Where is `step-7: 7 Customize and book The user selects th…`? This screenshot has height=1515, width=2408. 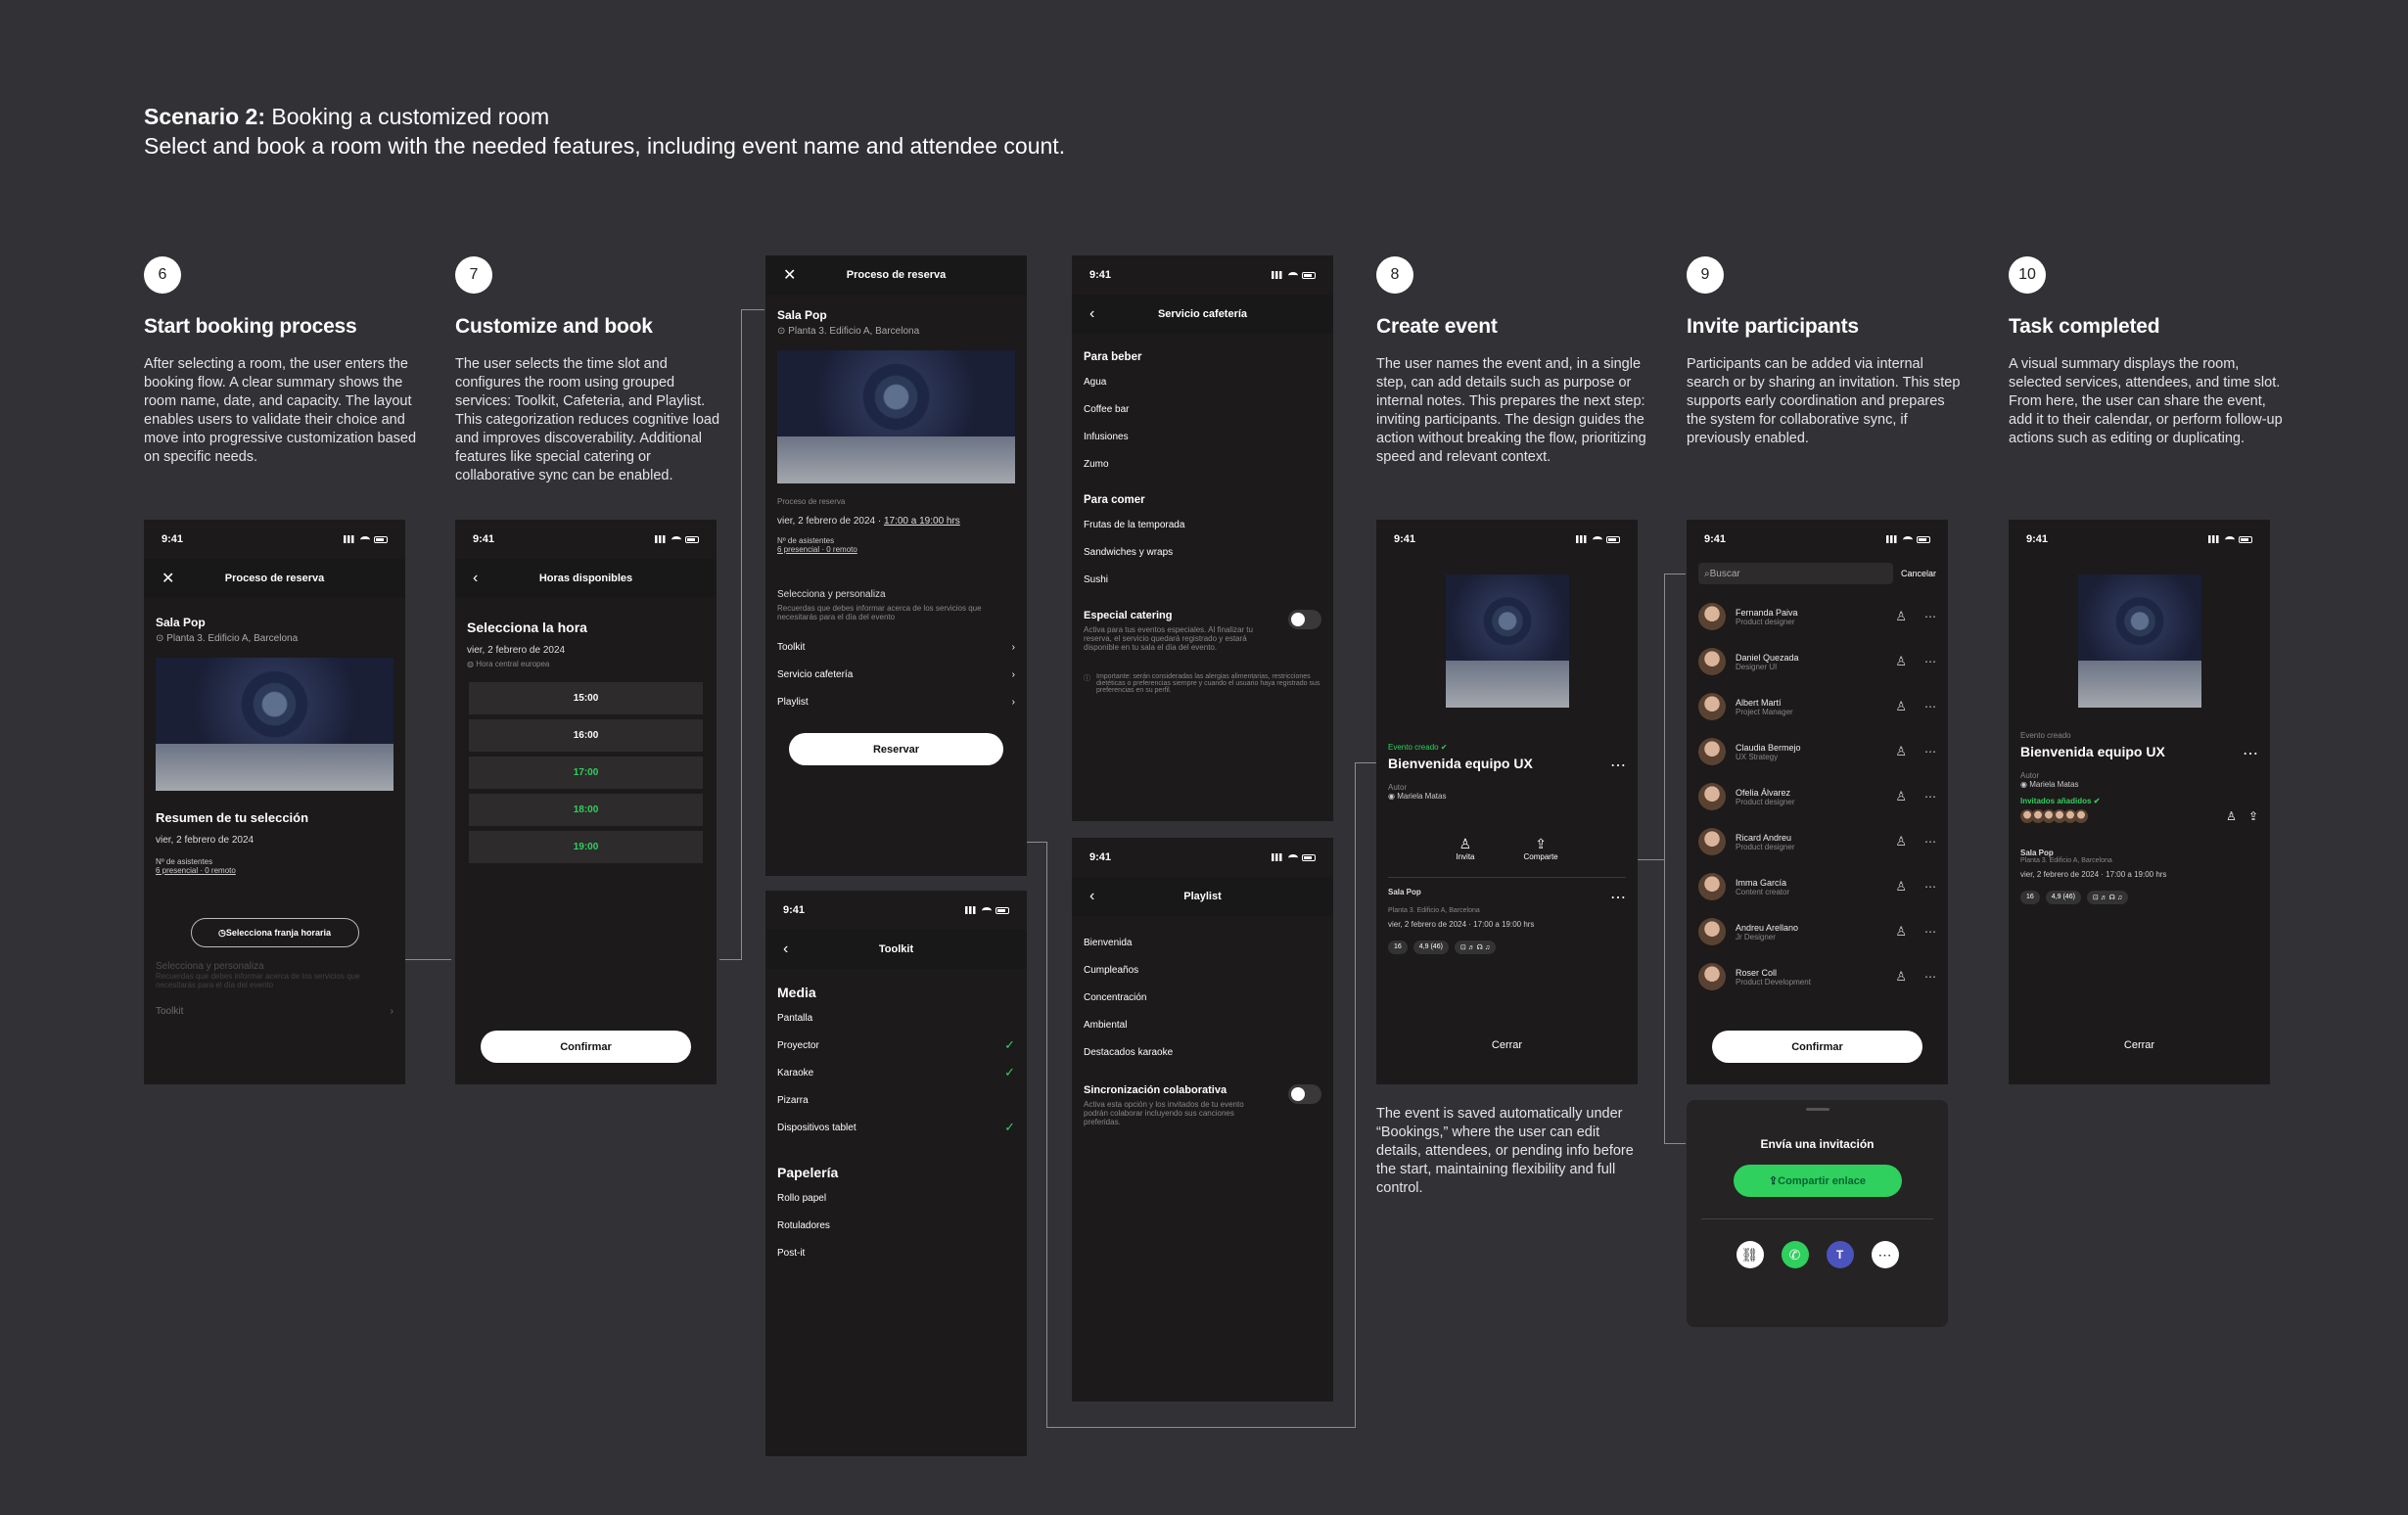
step-7: 7 Customize and book The user selects th… is located at coordinates (592, 370).